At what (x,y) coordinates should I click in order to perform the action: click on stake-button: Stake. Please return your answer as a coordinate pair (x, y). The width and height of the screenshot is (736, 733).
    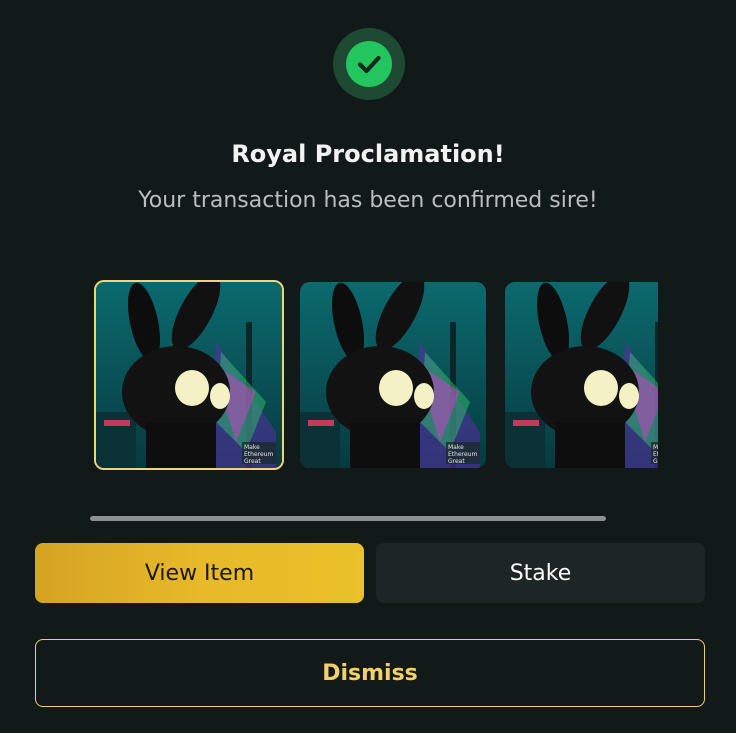
    Looking at the image, I should click on (540, 573).